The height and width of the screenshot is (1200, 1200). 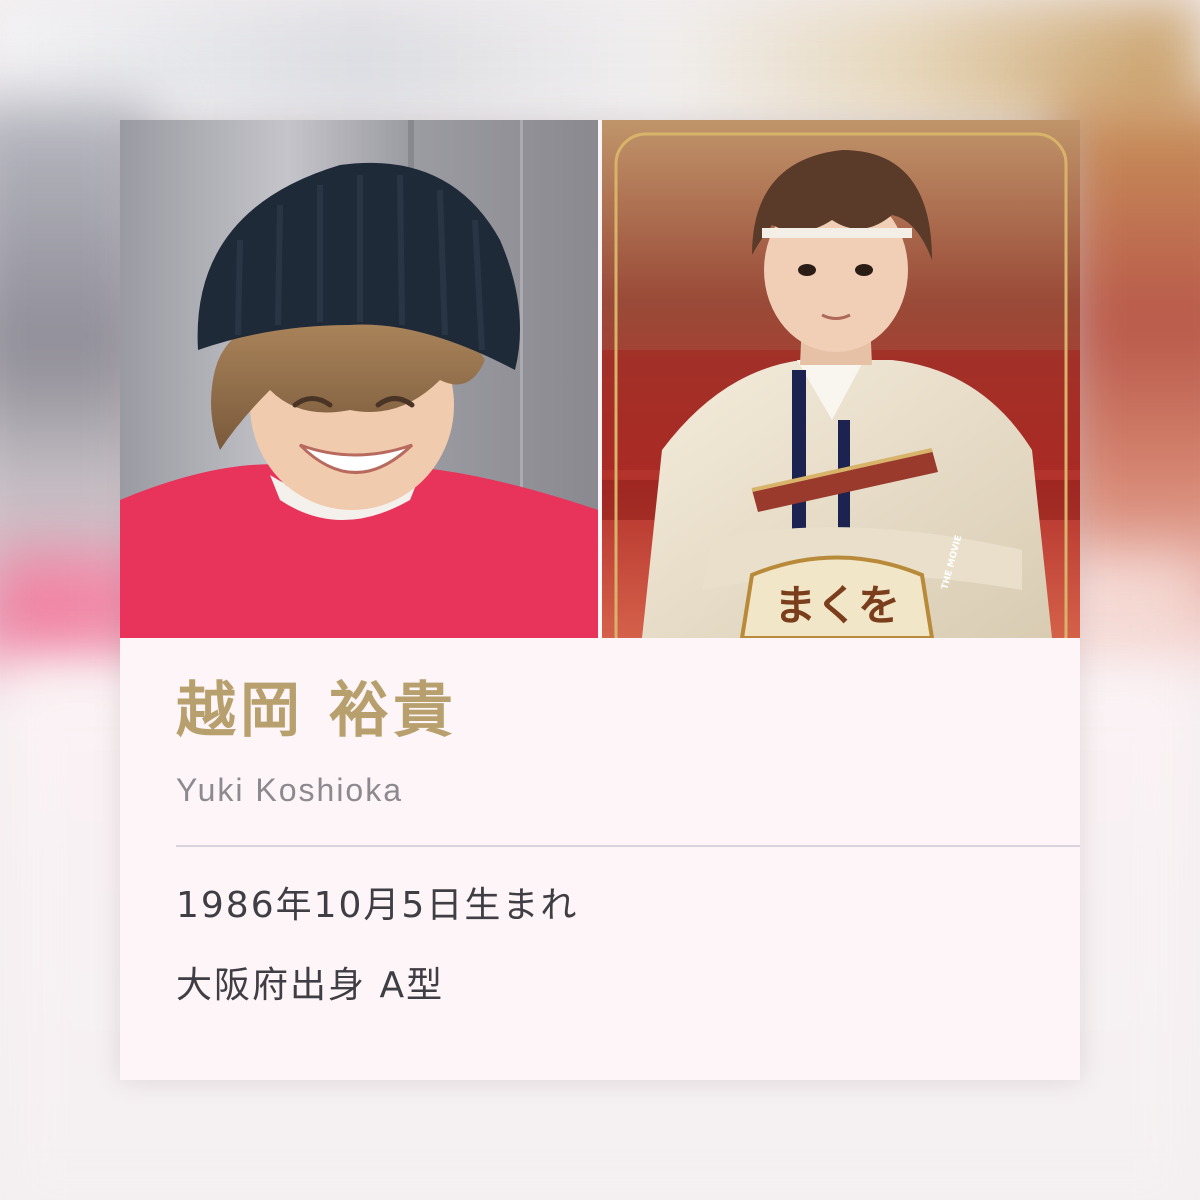 What do you see at coordinates (600, 65) in the screenshot?
I see `backdrop-top` at bounding box center [600, 65].